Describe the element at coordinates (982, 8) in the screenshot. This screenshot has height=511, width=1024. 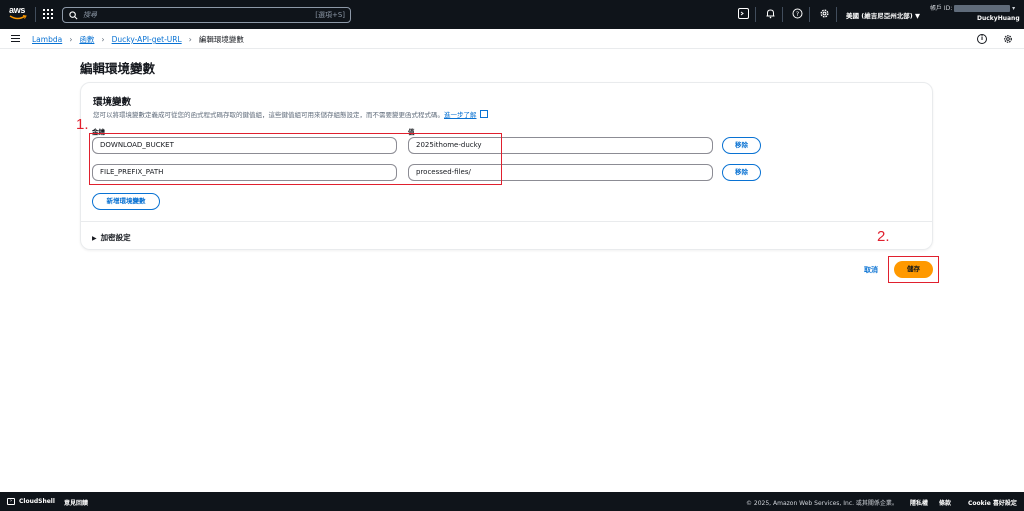
I see `account-id-redacted` at that location.